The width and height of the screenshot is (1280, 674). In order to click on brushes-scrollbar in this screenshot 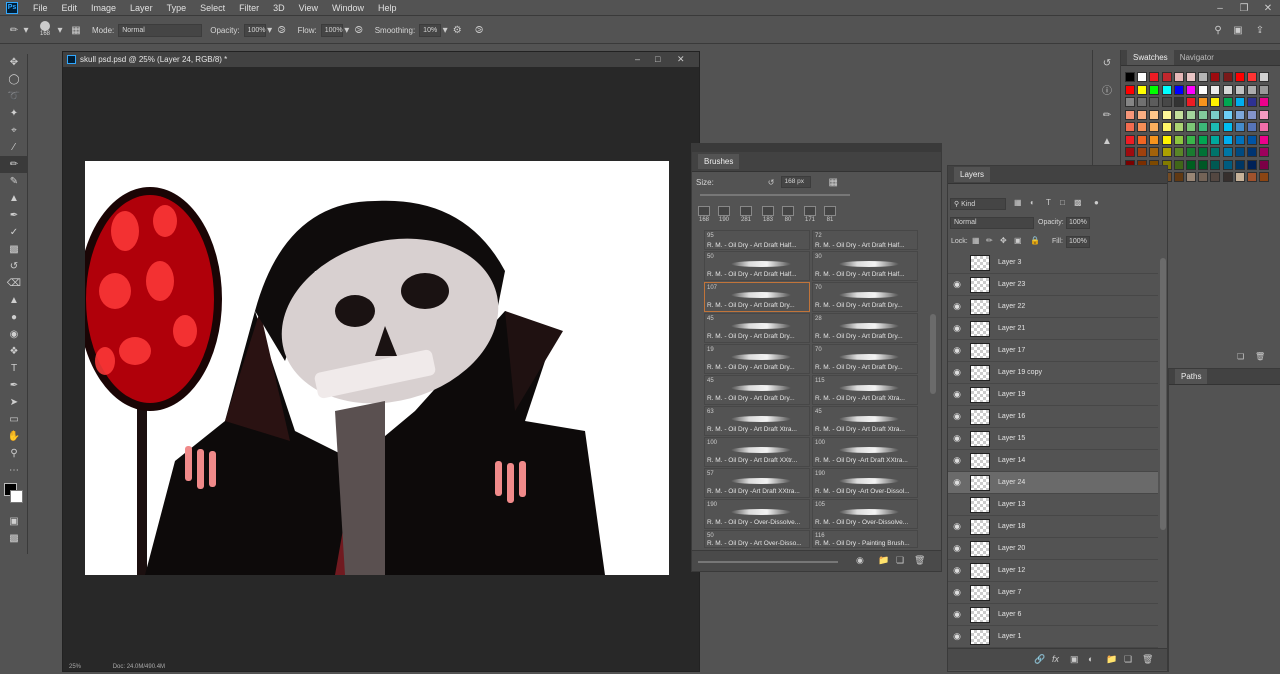, I will do `click(933, 354)`.